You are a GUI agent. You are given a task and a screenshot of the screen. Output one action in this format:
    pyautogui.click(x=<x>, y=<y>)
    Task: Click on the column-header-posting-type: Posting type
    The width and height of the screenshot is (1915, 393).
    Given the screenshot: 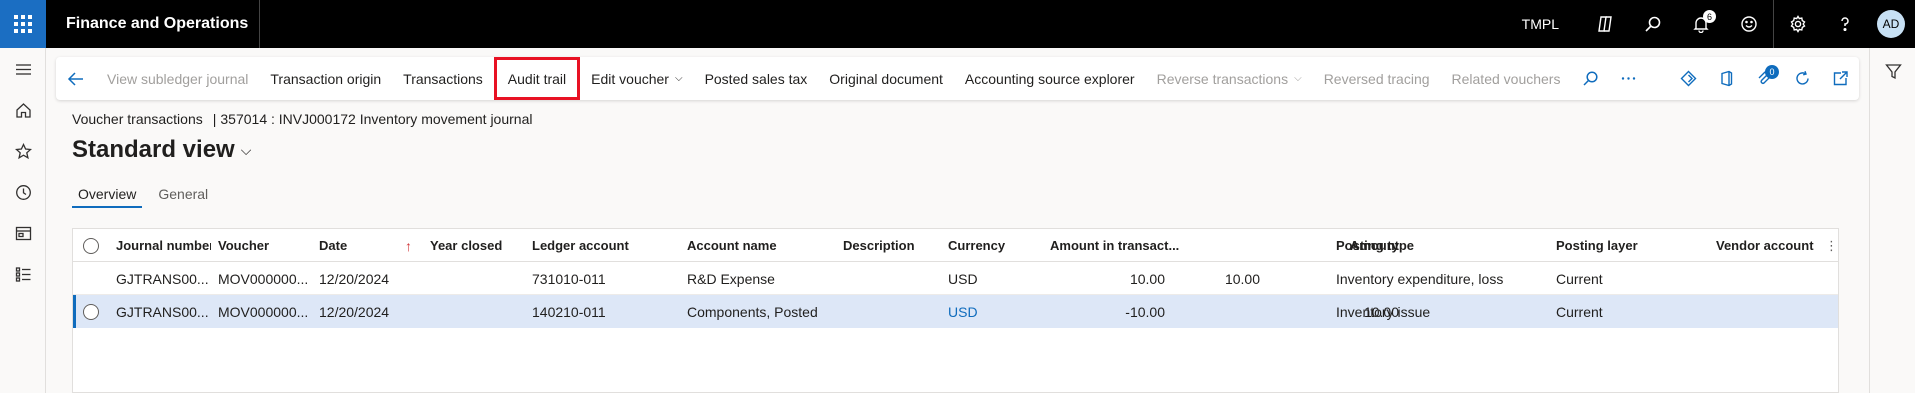 What is the action you would take?
    pyautogui.click(x=1426, y=245)
    